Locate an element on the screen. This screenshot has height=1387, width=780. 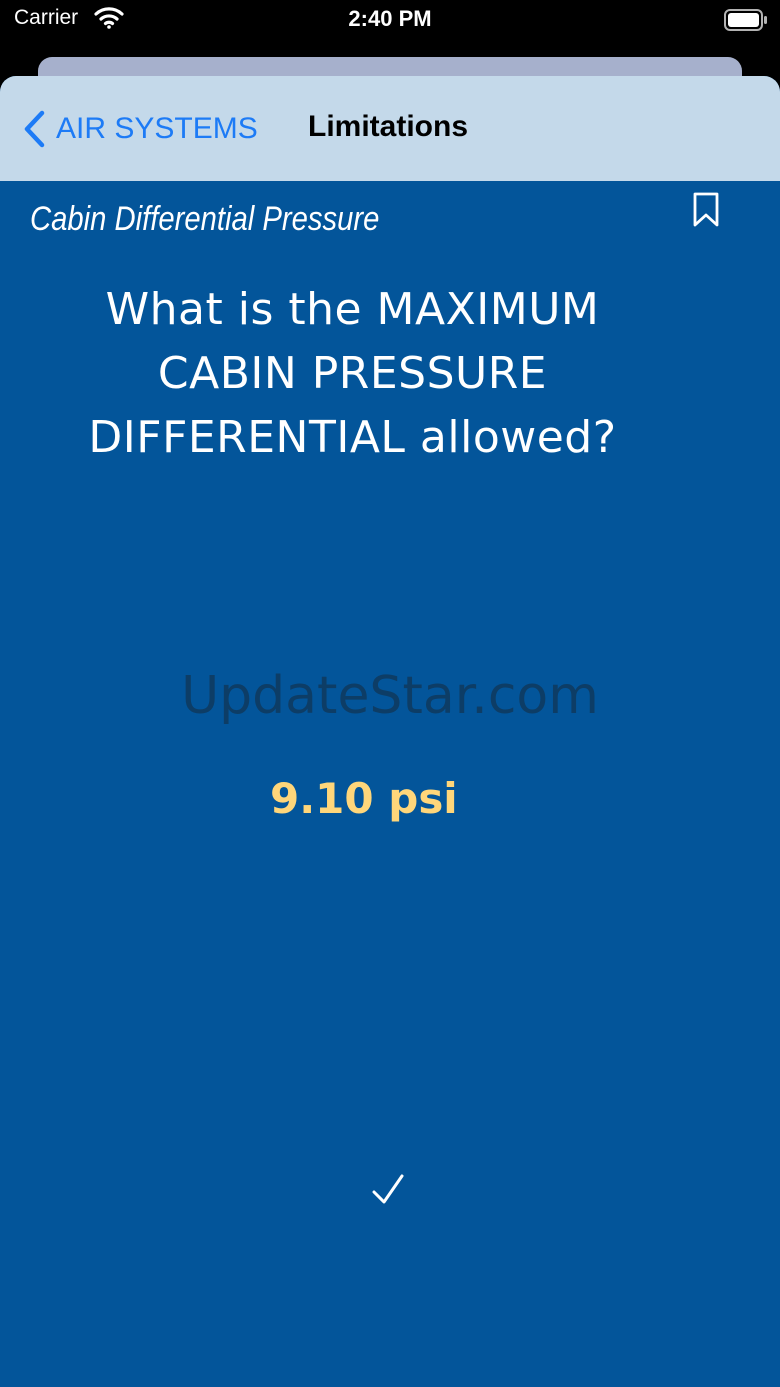
status-bar: Carrier 2:40 PM is located at coordinates (390, 28).